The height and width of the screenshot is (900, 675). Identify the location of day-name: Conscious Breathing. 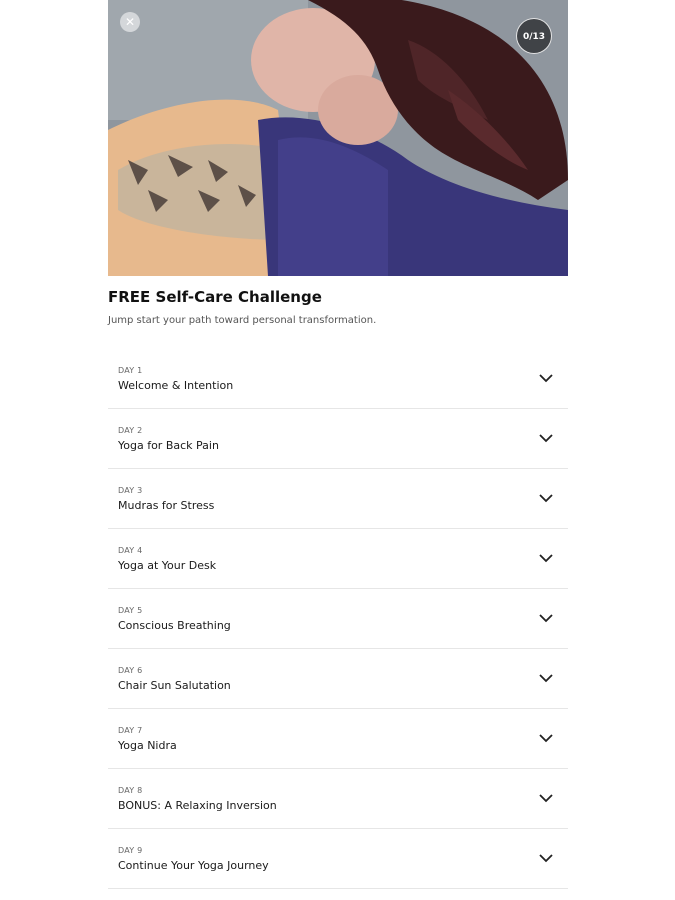
(174, 625).